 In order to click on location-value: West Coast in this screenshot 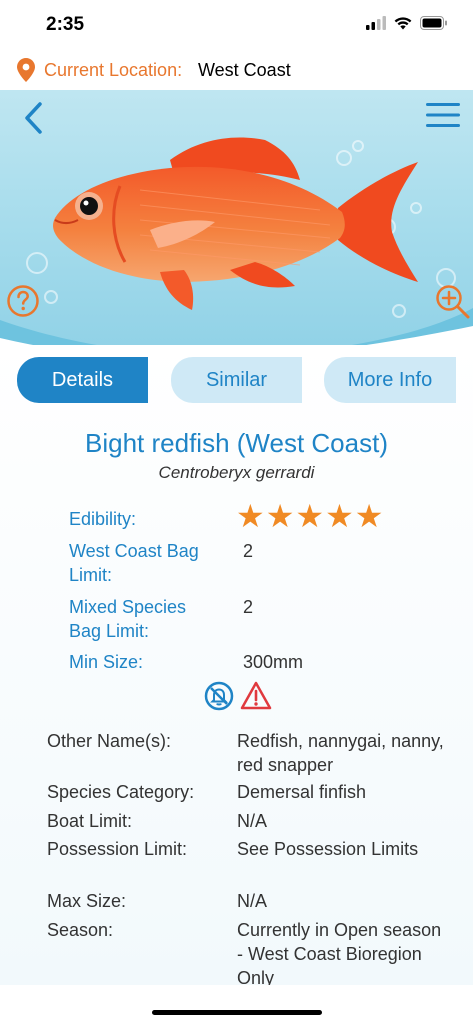, I will do `click(244, 70)`.